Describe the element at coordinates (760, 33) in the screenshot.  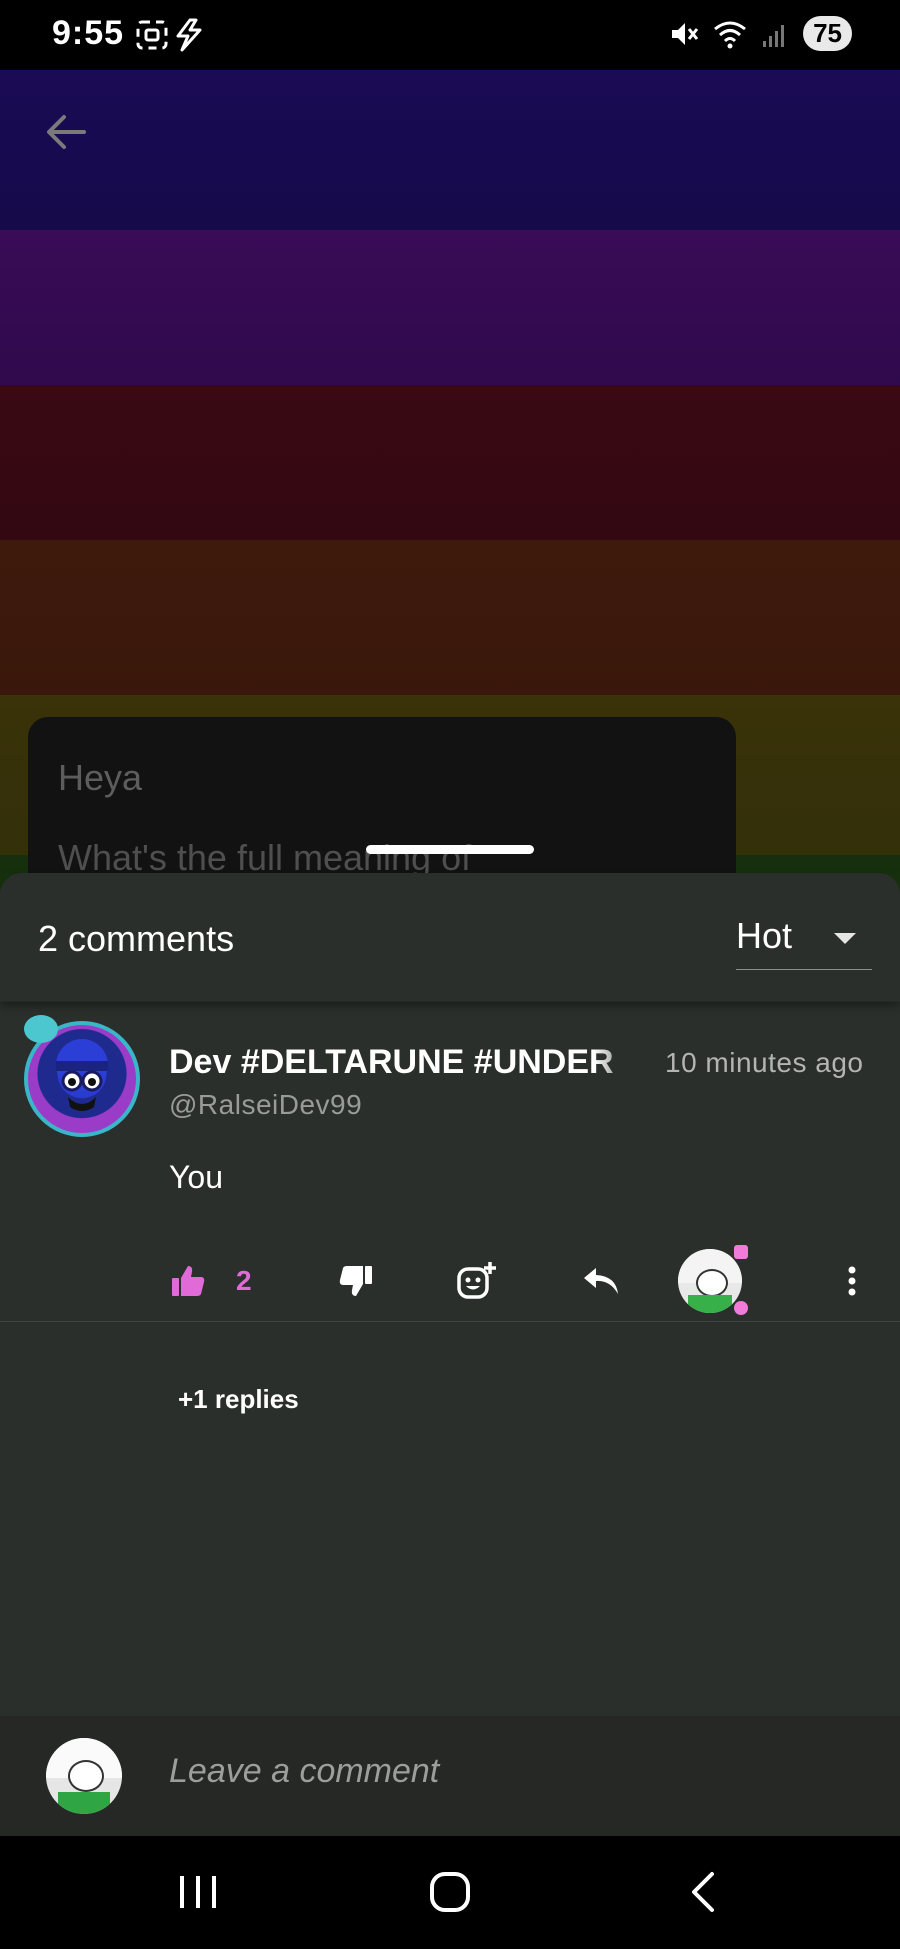
I see `status-right: 75` at that location.